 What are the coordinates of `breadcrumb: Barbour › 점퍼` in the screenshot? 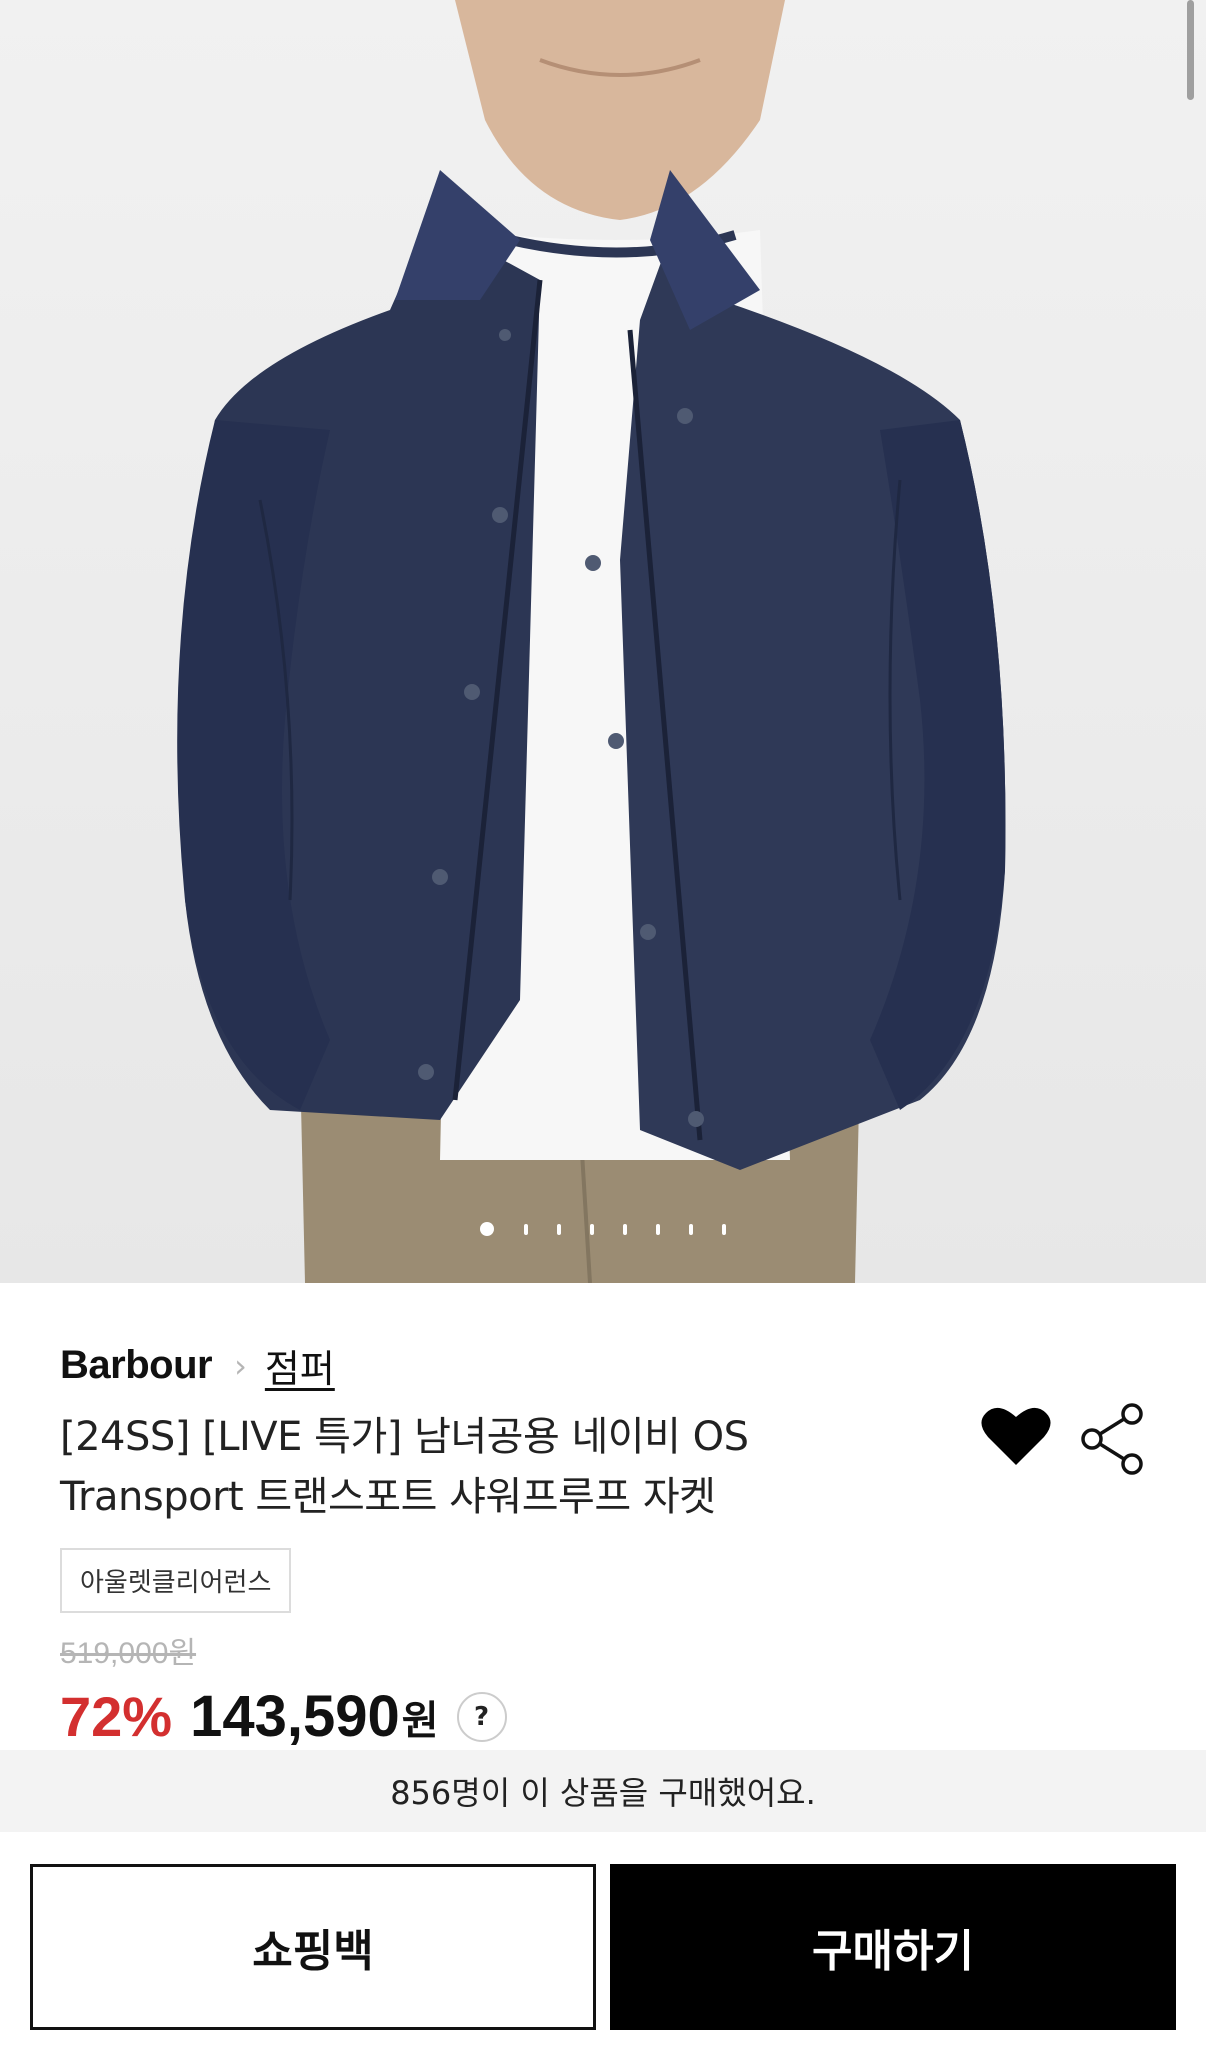 It's located at (197, 1365).